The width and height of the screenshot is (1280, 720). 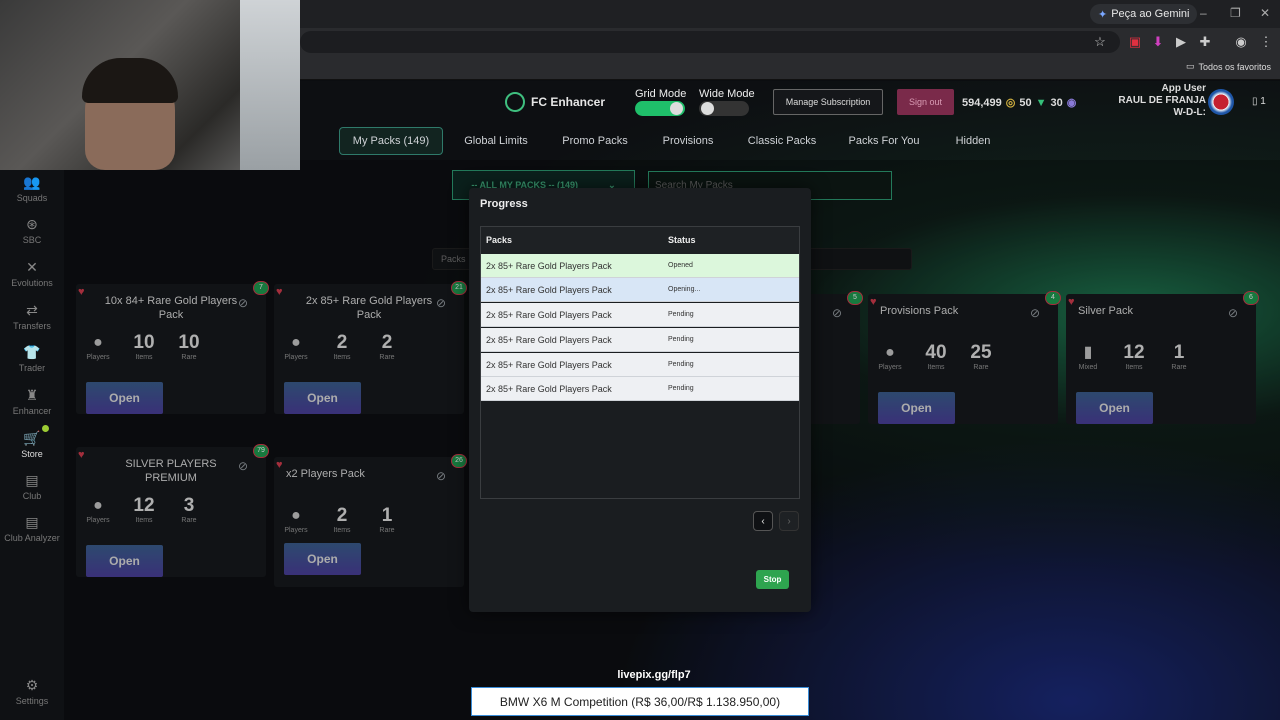 I want to click on tab-classic-packs: Classic Packs, so click(x=782, y=141).